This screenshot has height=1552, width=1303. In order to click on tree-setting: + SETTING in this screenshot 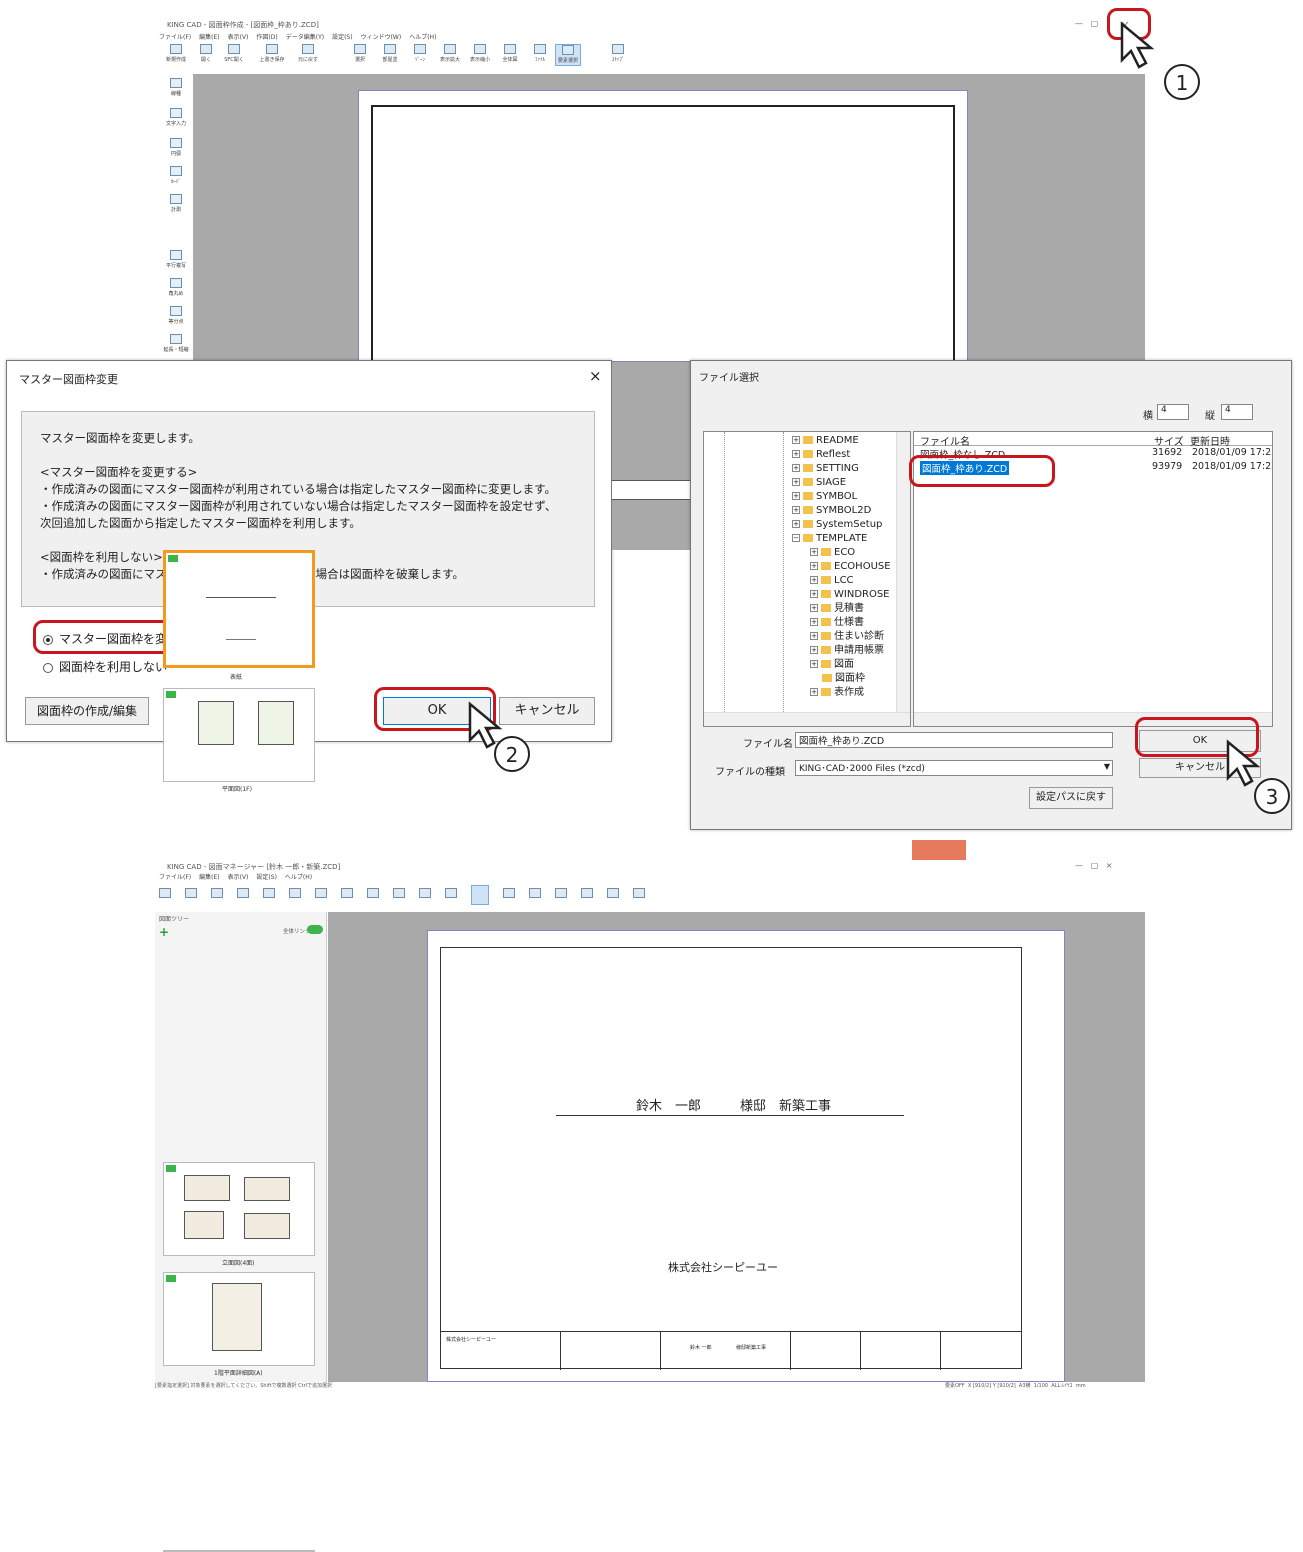, I will do `click(825, 469)`.